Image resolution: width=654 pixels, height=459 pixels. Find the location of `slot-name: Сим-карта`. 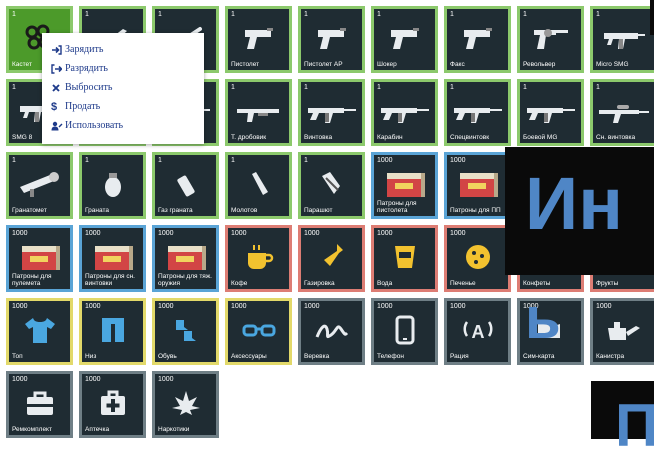

slot-name: Сим-карта is located at coordinates (539, 356).